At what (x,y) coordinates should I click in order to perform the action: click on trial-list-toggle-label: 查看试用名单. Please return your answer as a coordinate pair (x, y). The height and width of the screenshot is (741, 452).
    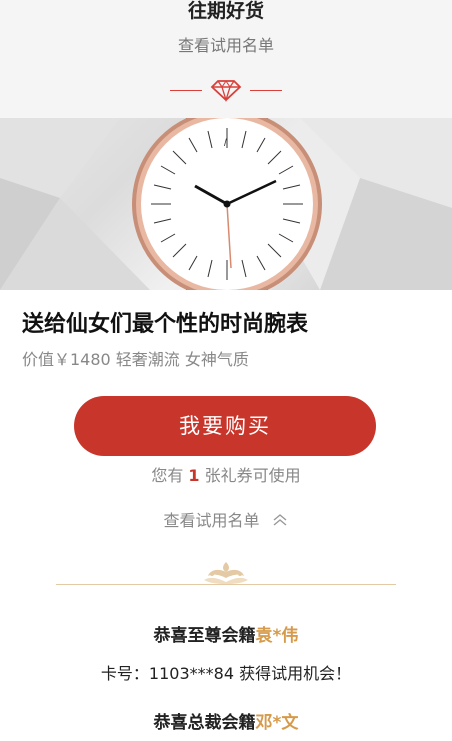
    Looking at the image, I should click on (211, 520).